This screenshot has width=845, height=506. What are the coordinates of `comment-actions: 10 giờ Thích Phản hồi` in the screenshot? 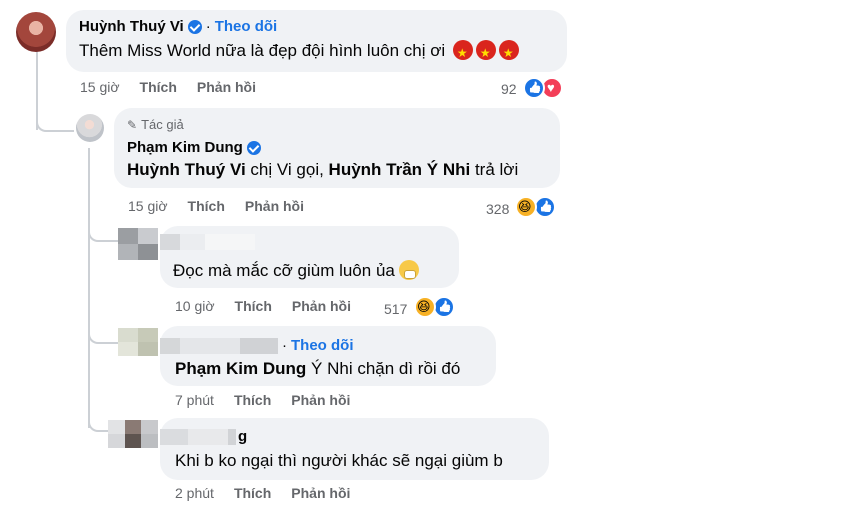 It's located at (263, 306).